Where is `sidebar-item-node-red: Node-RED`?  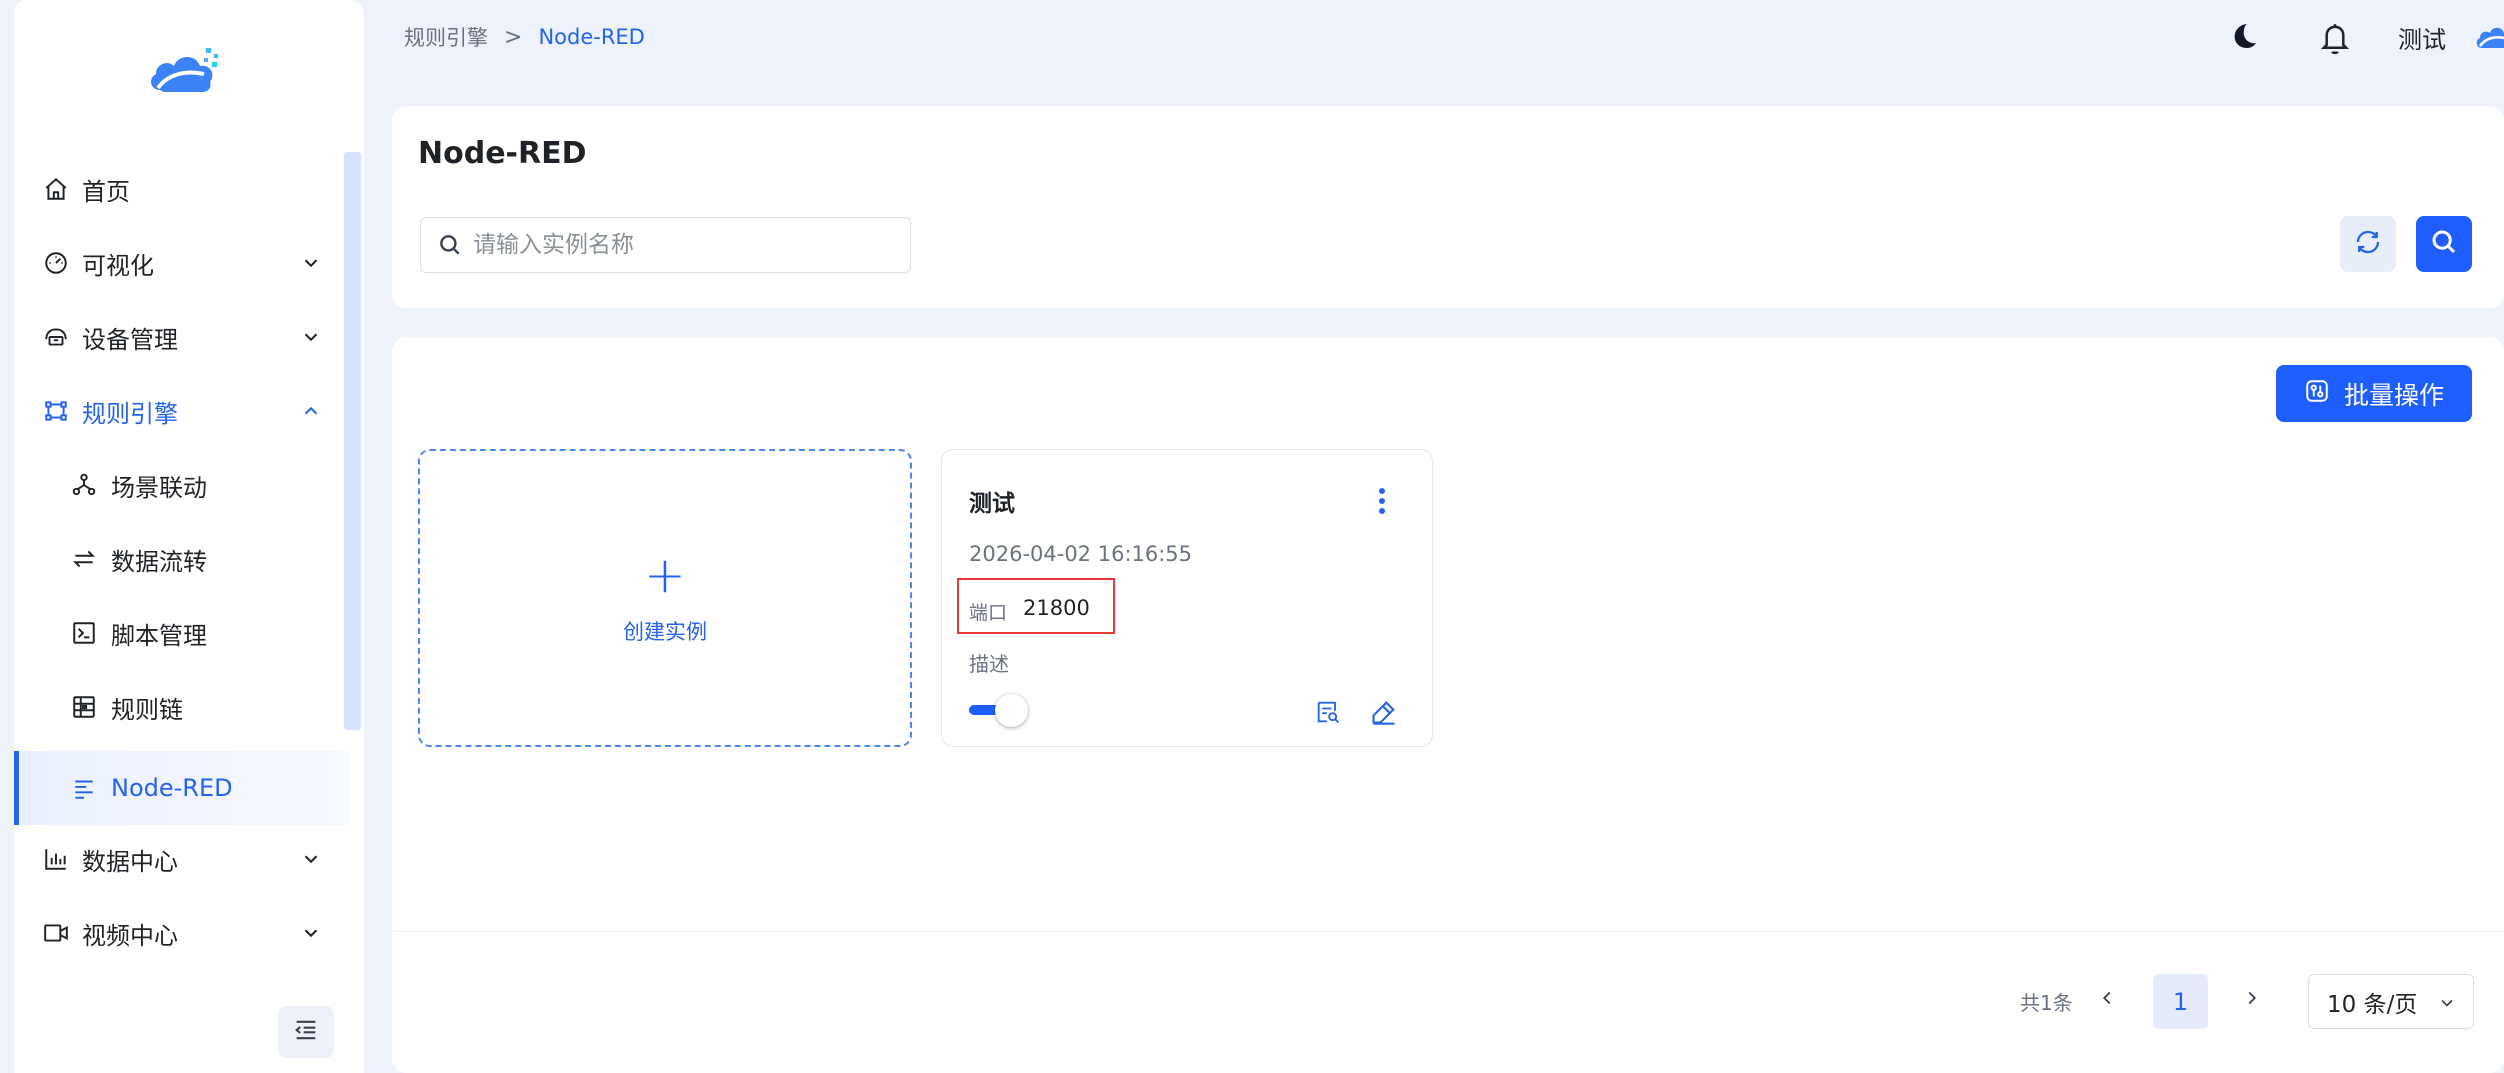
sidebar-item-node-red: Node-RED is located at coordinates (182, 788).